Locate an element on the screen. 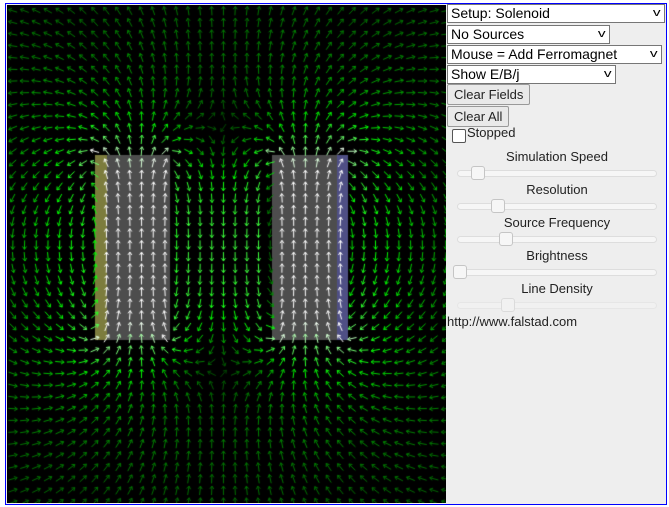 This screenshot has width=669, height=507. mouse-mode-select: Mouse = Add Ferromagnet v is located at coordinates (554, 54).